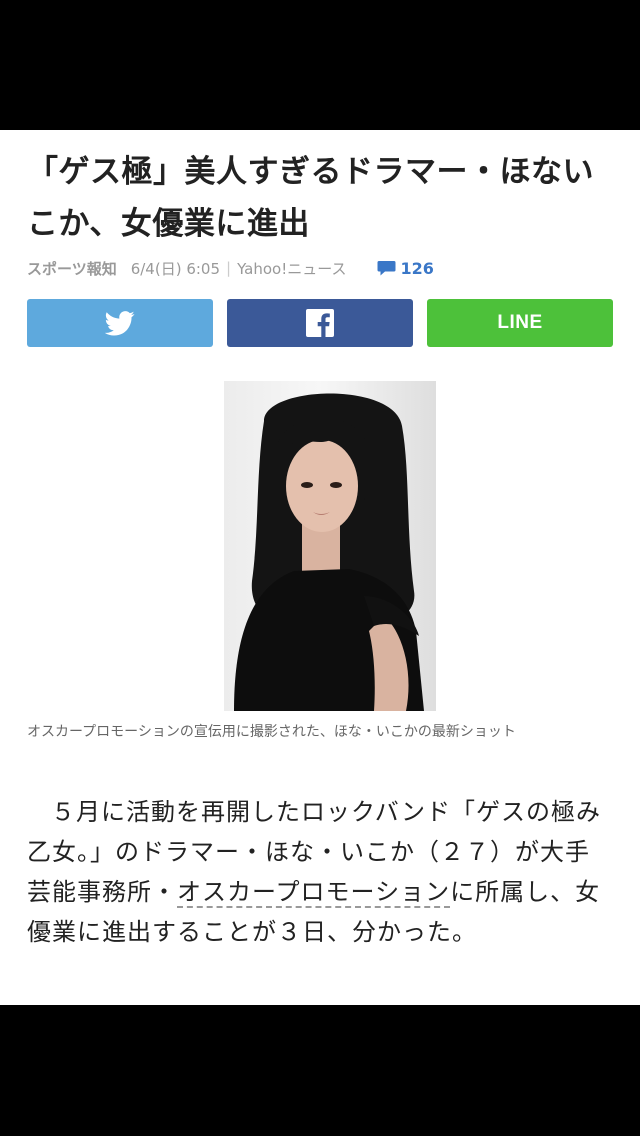 The width and height of the screenshot is (640, 1136). I want to click on twitter-bird-icon, so click(120, 322).